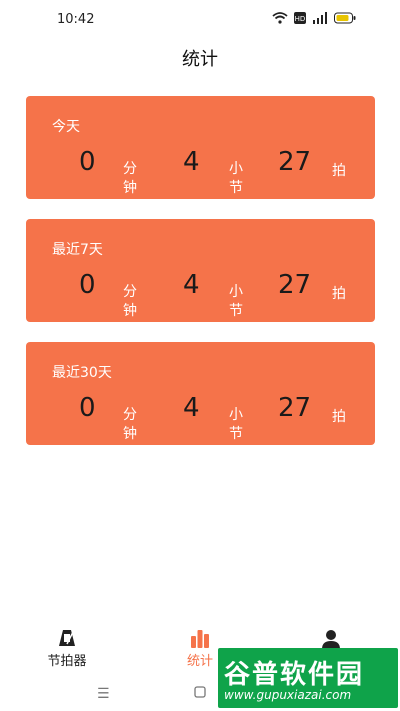 The height and width of the screenshot is (711, 400). I want to click on hd-icon: HD, so click(300, 18).